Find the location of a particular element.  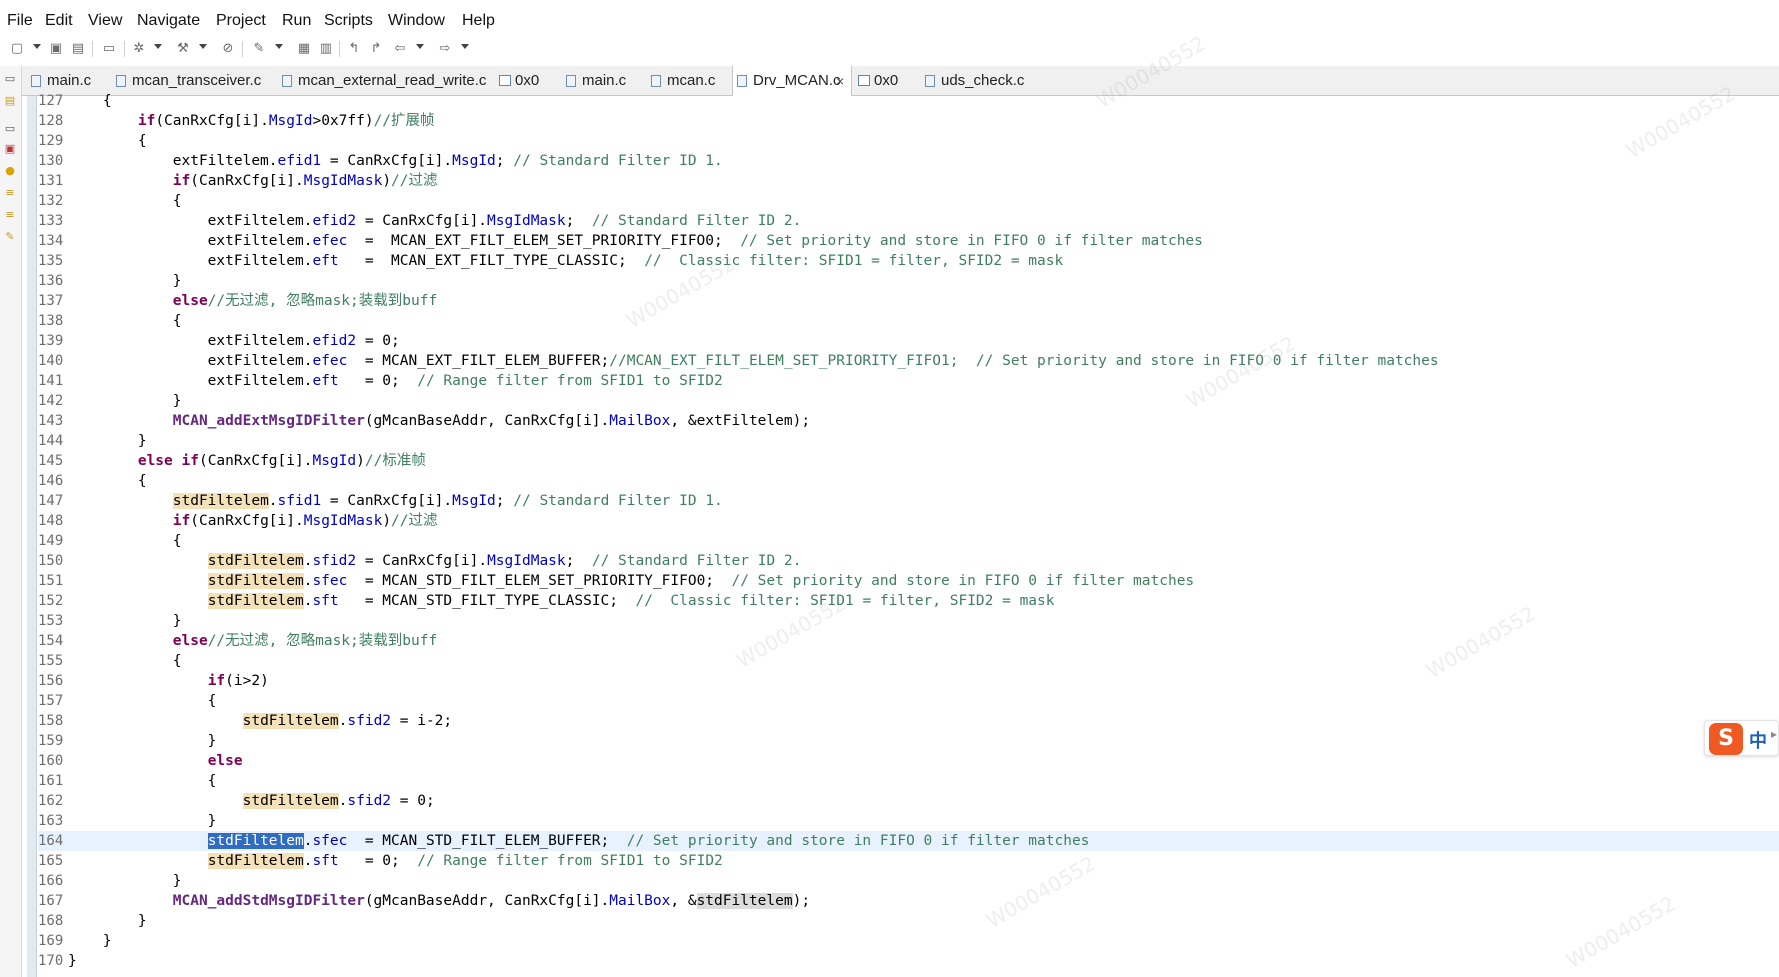

task-icon: ▥ is located at coordinates (326, 49).